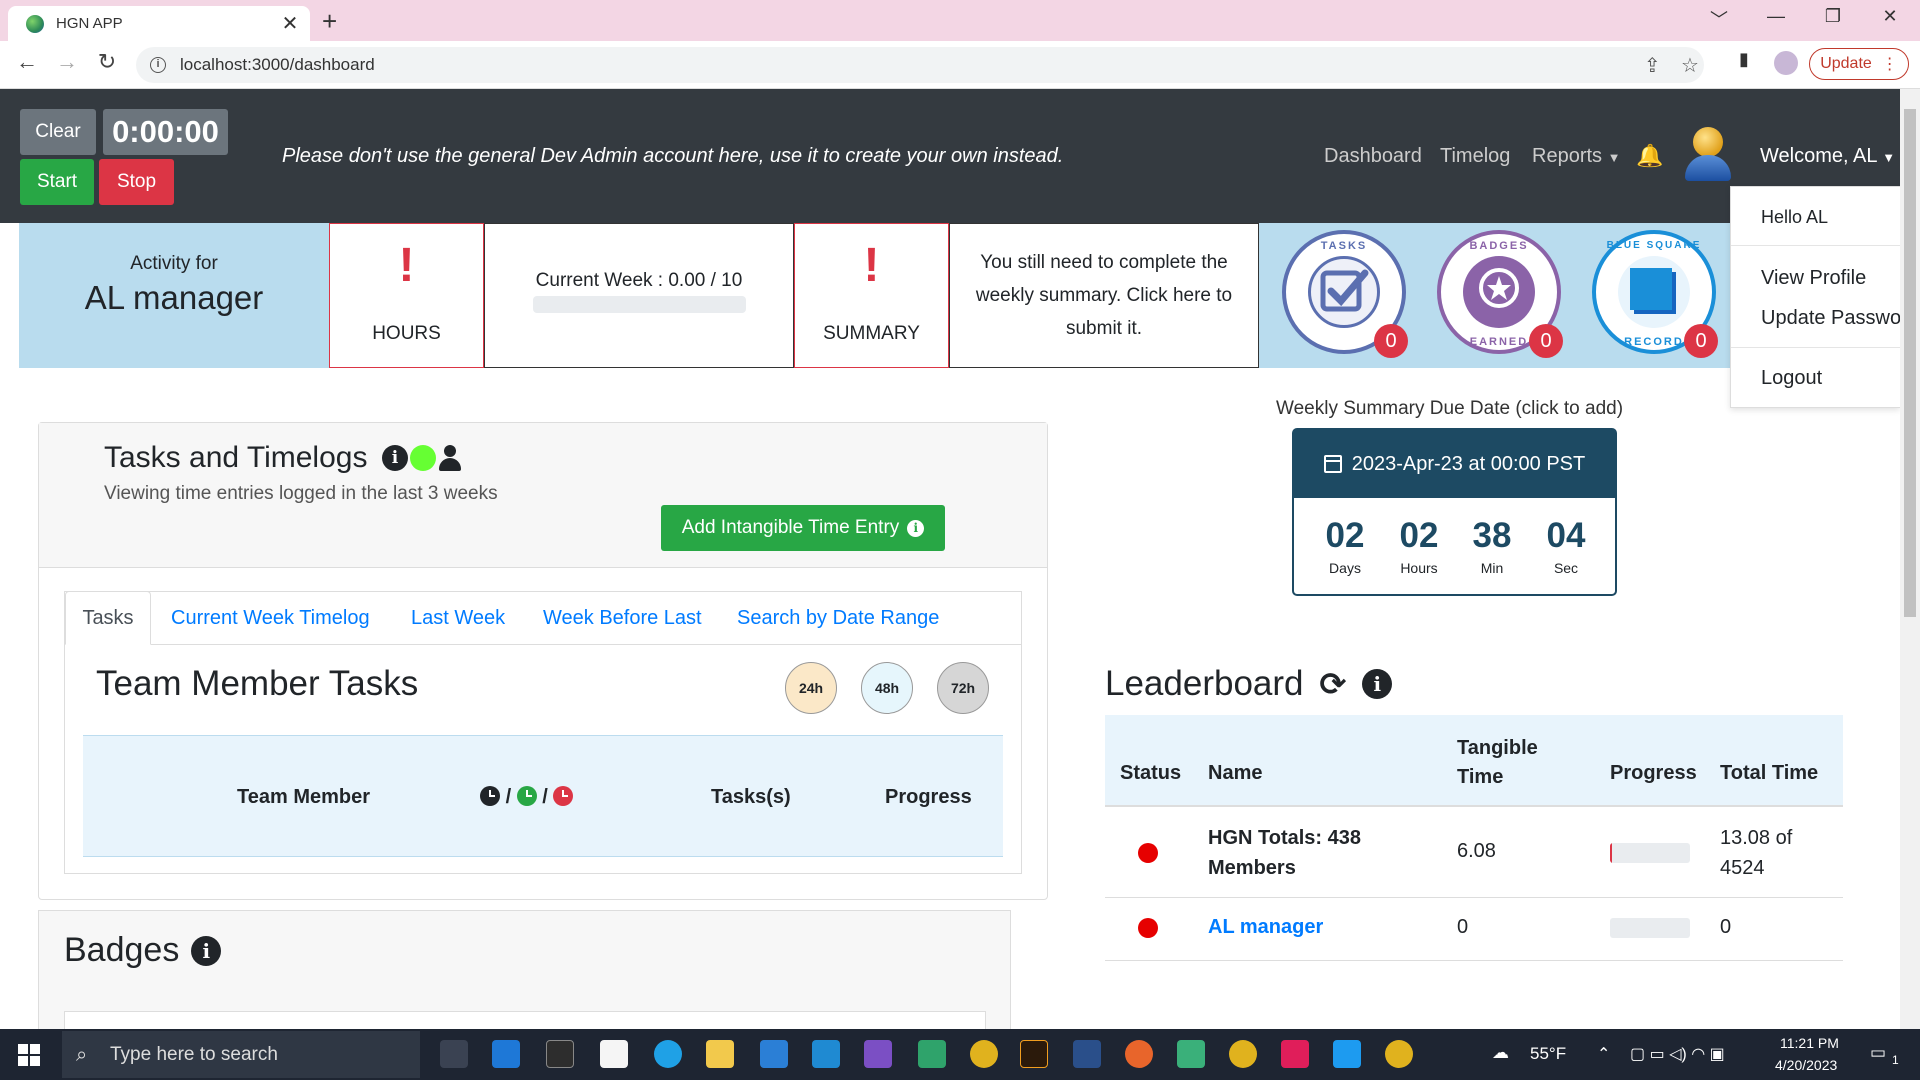 The image size is (1920, 1080). What do you see at coordinates (1139, 1054) in the screenshot?
I see `firefox-icon` at bounding box center [1139, 1054].